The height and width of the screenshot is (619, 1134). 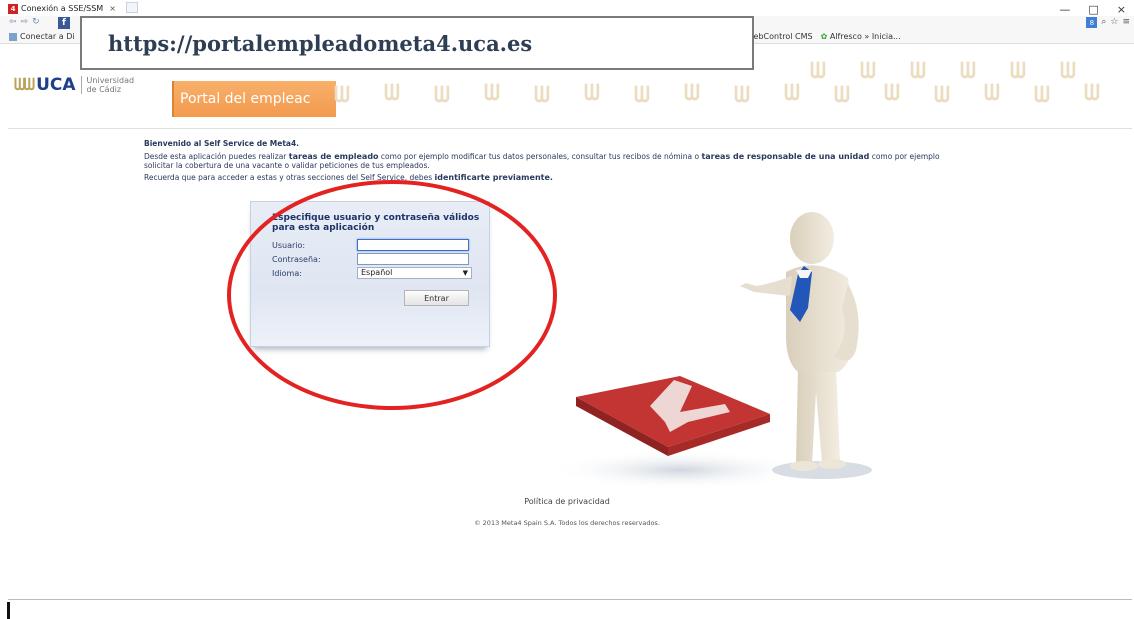 I want to click on intro-text-a: Desde esta aplicación puedes realizar, so click(x=216, y=156).